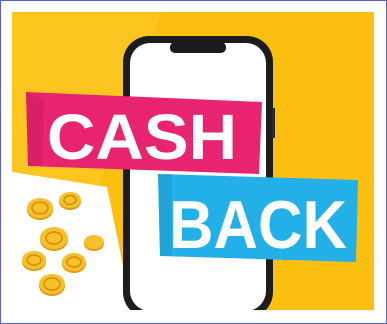  I want to click on cash-word: CASH, so click(142, 137).